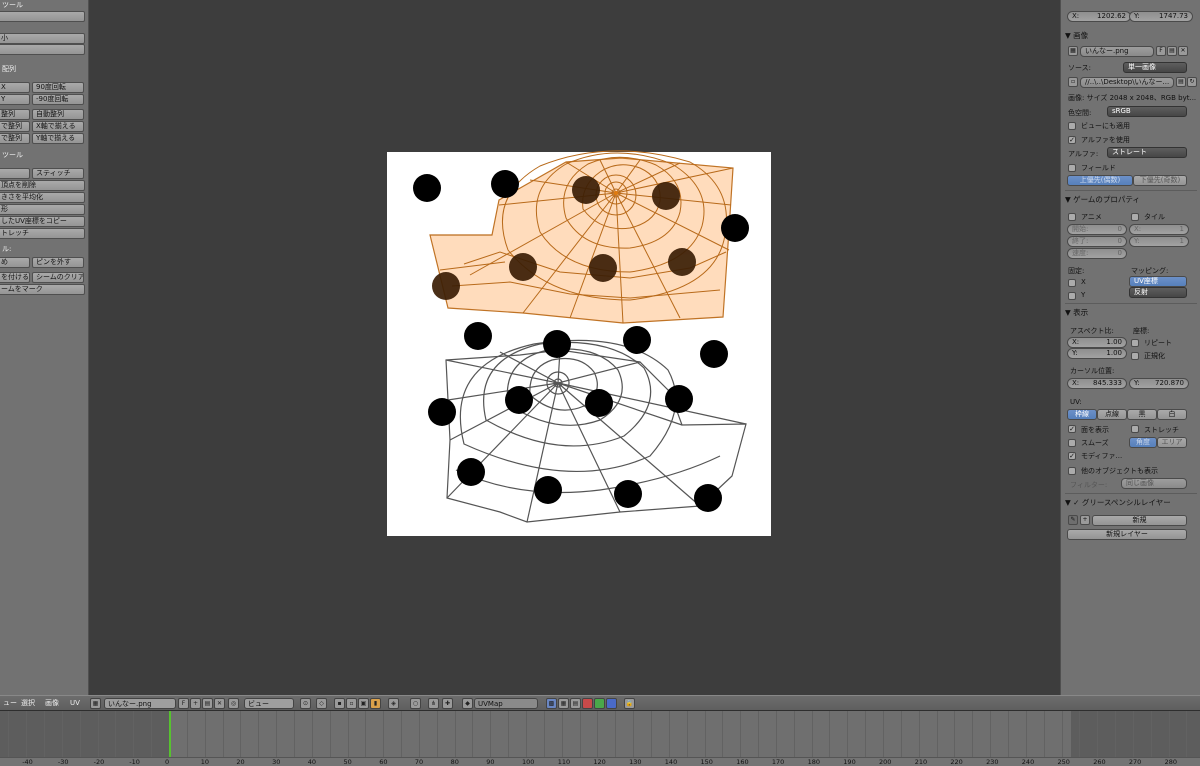 This screenshot has width=1200, height=766. What do you see at coordinates (1097, 342) in the screenshot?
I see `aspect-x-field: X: 1.00` at bounding box center [1097, 342].